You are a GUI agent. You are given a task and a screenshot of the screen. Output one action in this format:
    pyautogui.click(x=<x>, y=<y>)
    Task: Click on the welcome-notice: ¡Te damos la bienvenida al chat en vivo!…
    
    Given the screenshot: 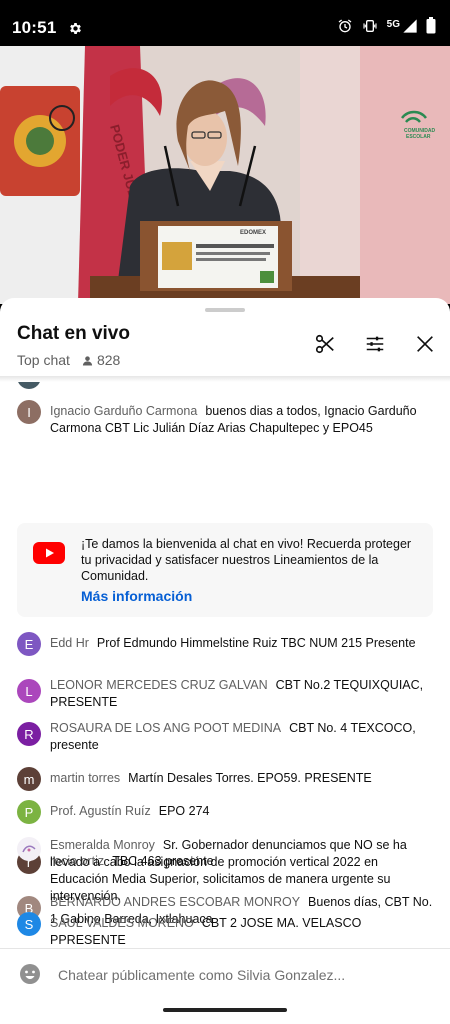 What is the action you would take?
    pyautogui.click(x=225, y=570)
    